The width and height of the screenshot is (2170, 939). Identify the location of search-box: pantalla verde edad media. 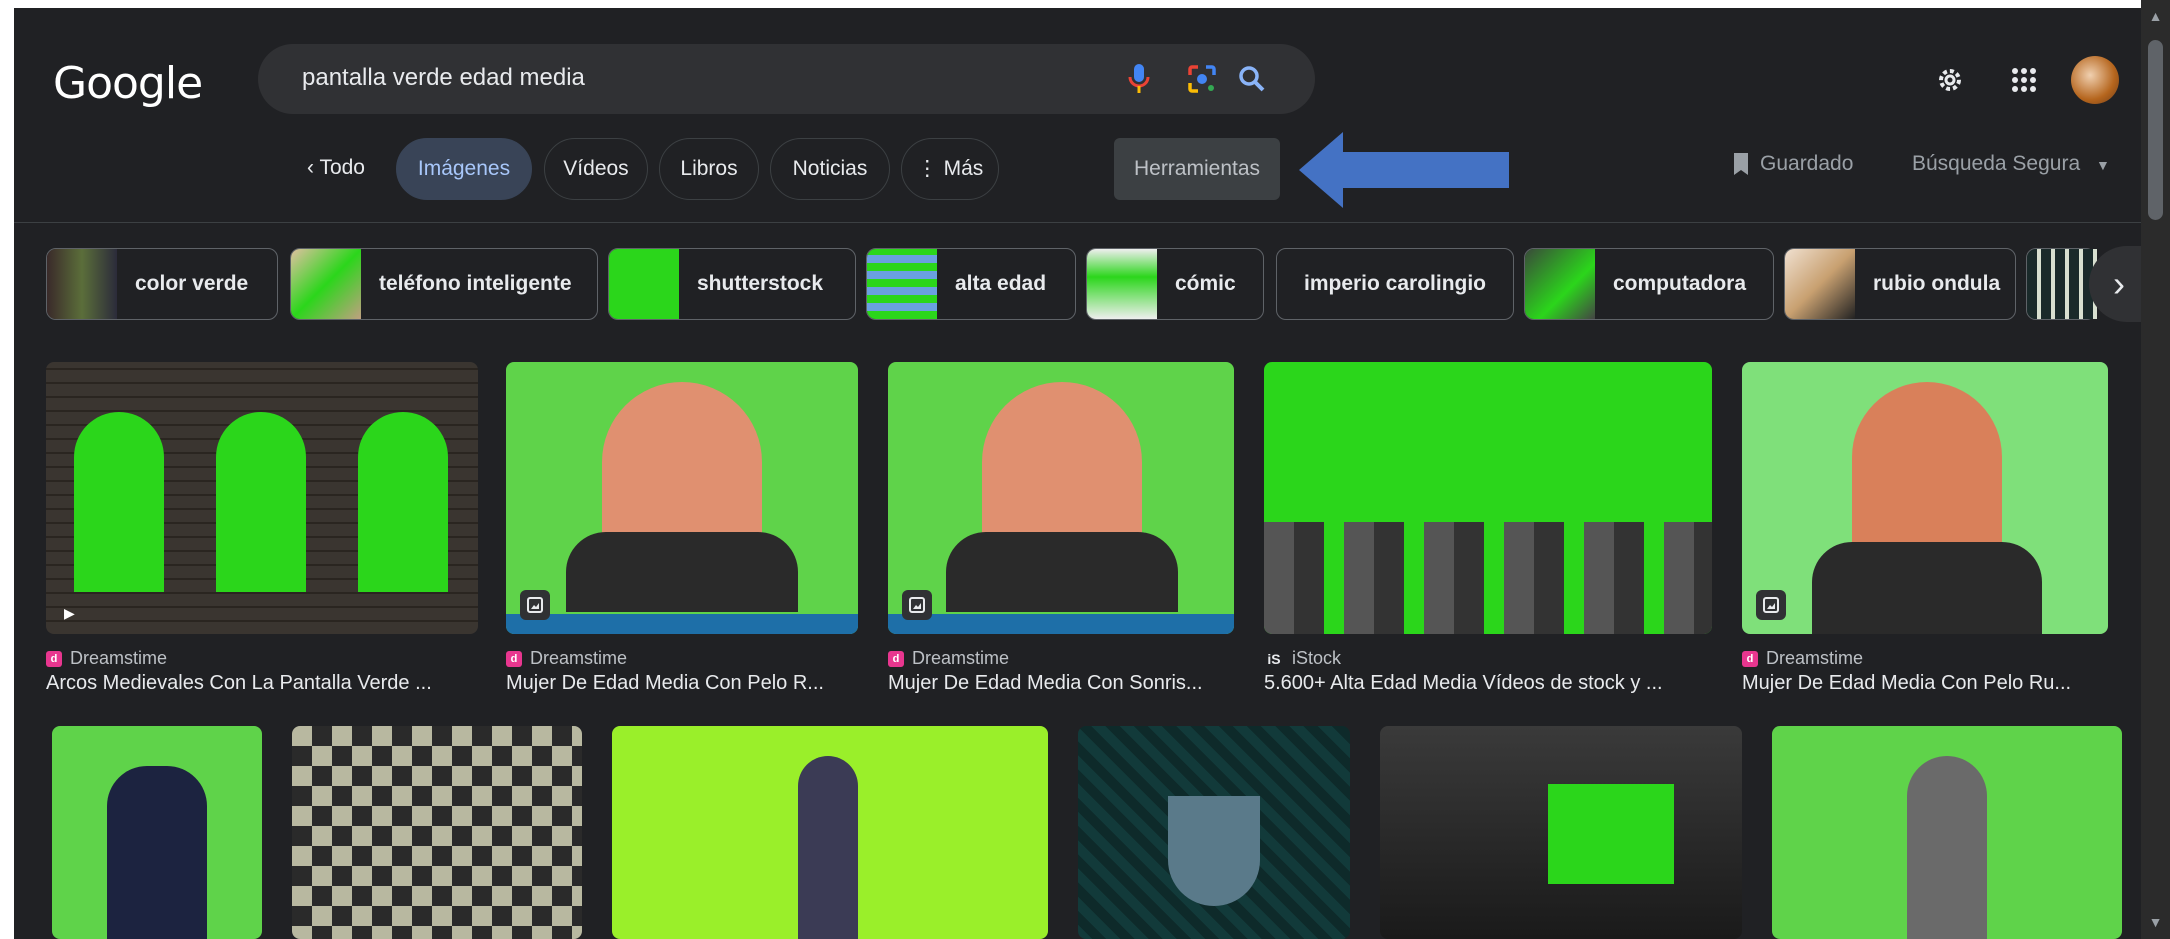
(786, 79).